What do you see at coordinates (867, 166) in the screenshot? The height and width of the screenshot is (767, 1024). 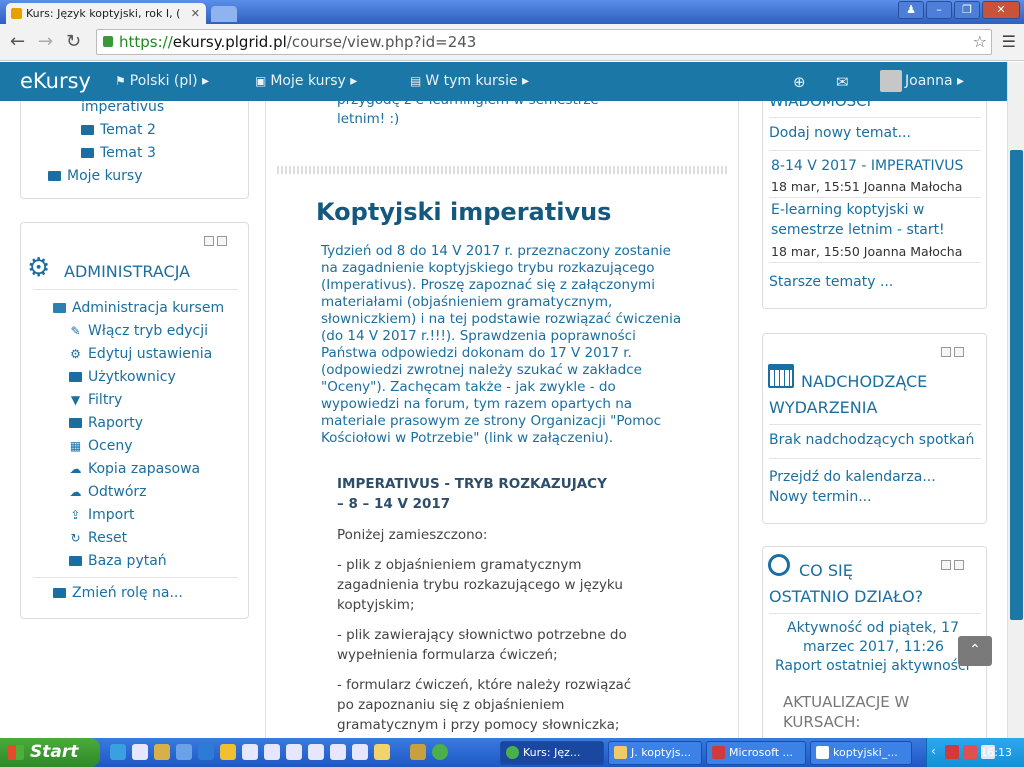 I see `news-post-1-title: 8-14 V 2017 - IMPERATIVUS` at bounding box center [867, 166].